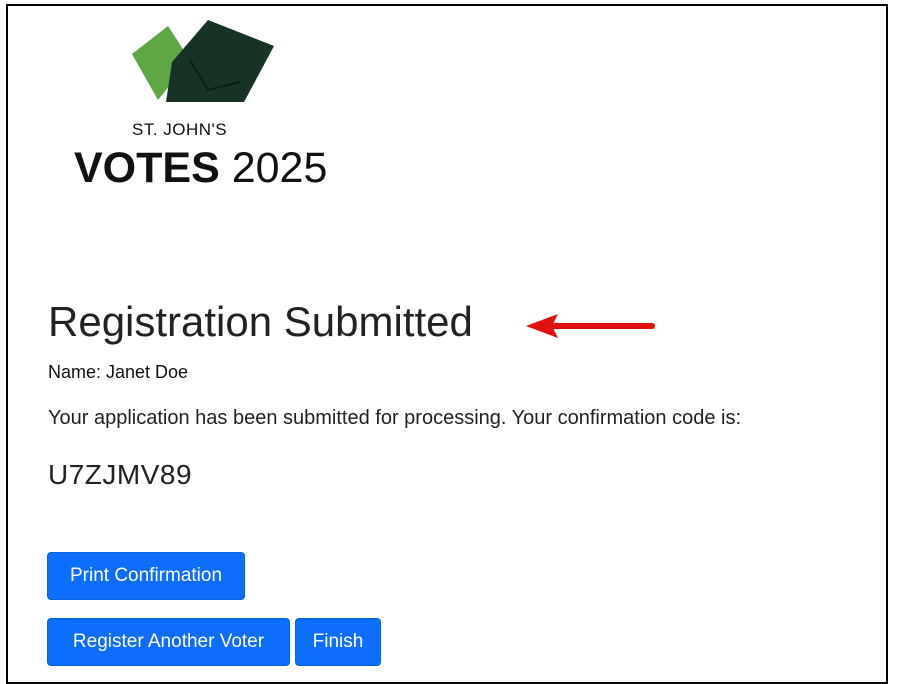 The image size is (897, 684). Describe the element at coordinates (168, 642) in the screenshot. I see `register-another-voter-button: Register Another Voter` at that location.